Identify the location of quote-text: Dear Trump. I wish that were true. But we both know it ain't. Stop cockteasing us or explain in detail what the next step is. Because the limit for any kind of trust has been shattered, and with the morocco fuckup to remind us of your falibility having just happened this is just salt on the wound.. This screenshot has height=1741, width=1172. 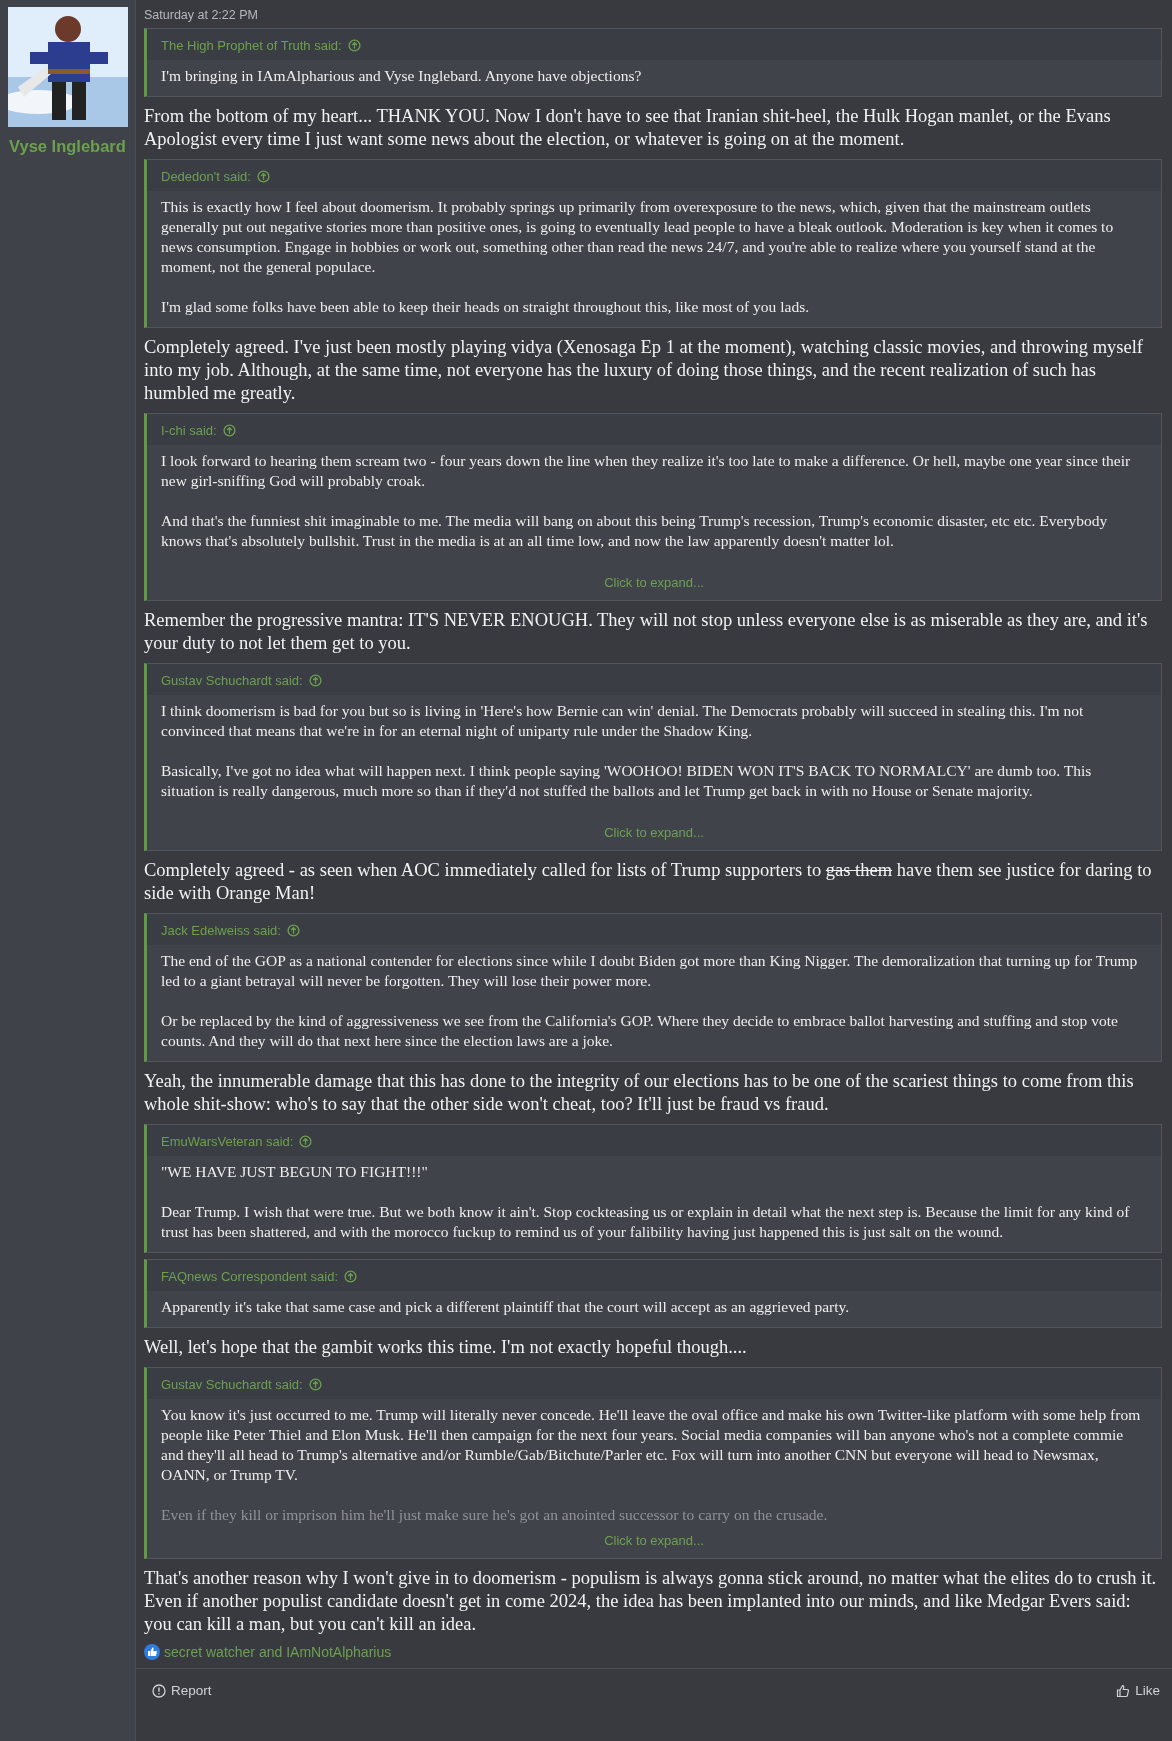
(646, 1222).